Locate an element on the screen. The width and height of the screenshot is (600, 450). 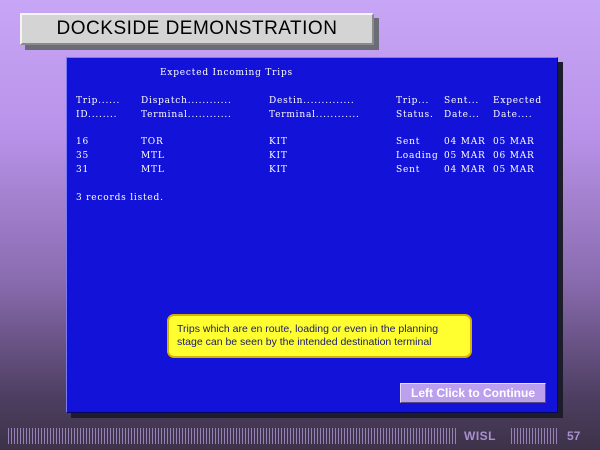
col-header-expected: Expected is located at coordinates (517, 101).